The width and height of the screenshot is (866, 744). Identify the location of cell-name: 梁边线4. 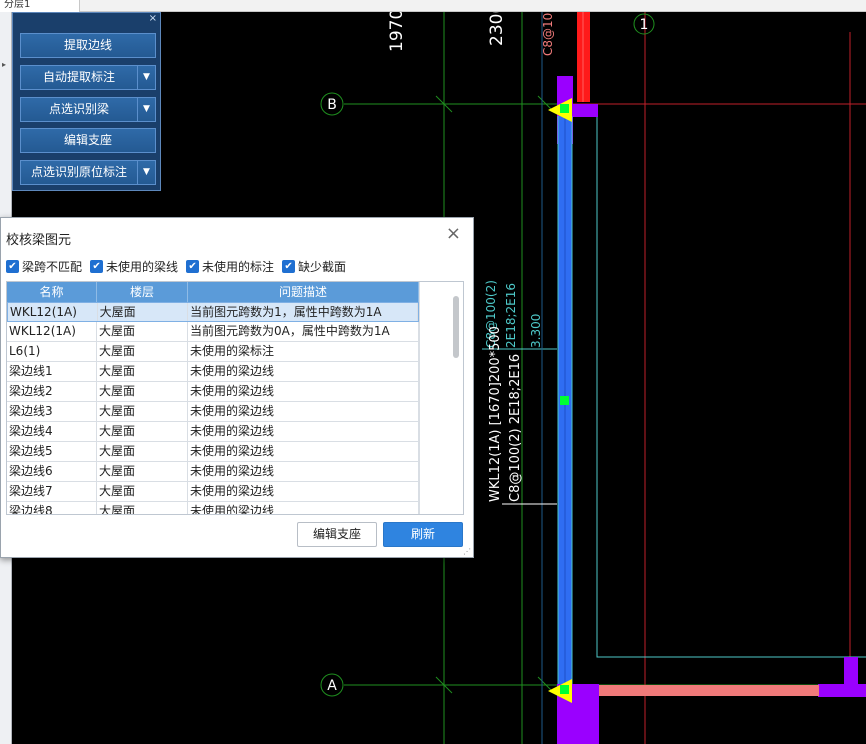
(52, 431).